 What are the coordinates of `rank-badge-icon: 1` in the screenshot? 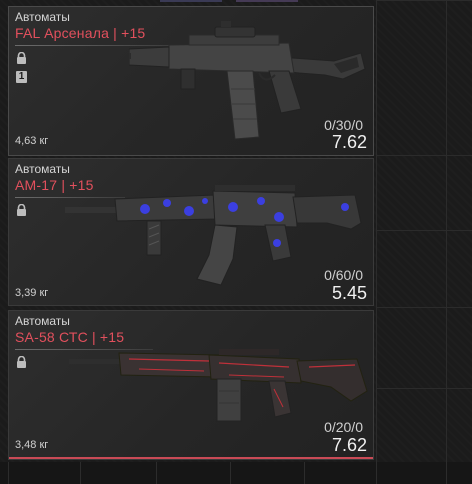 It's located at (21, 77).